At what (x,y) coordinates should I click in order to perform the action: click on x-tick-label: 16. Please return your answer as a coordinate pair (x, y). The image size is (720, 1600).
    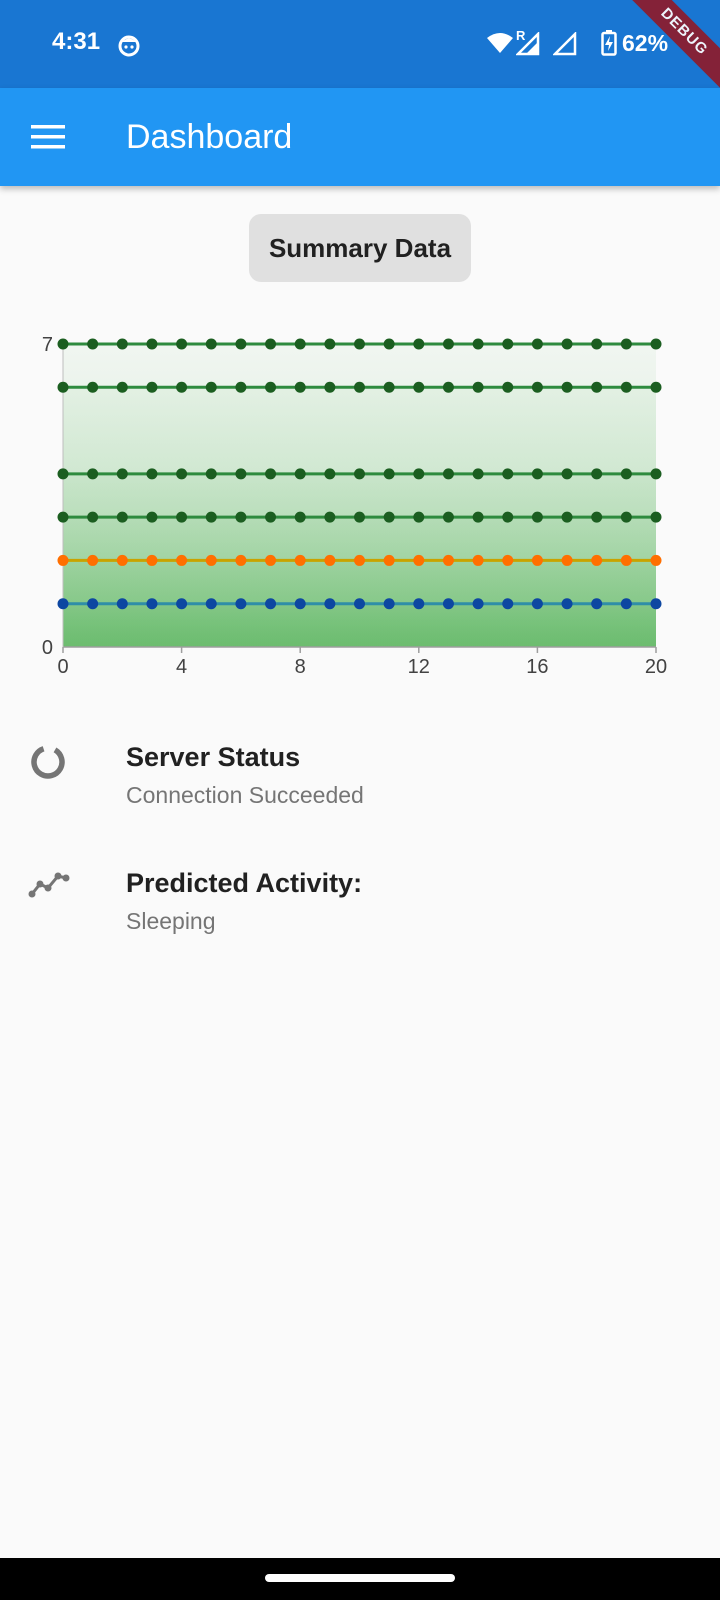
    Looking at the image, I should click on (537, 667).